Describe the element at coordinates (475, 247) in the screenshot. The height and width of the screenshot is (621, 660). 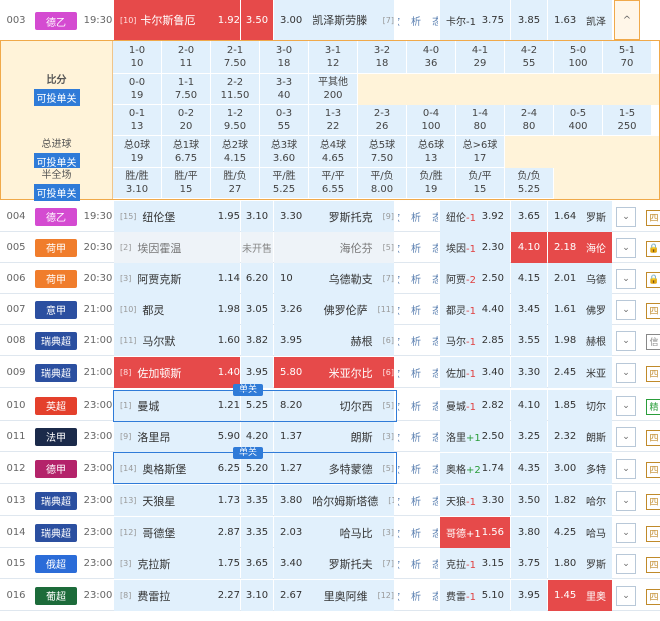
I see `handicap-home: 埃因-1 2.30` at that location.